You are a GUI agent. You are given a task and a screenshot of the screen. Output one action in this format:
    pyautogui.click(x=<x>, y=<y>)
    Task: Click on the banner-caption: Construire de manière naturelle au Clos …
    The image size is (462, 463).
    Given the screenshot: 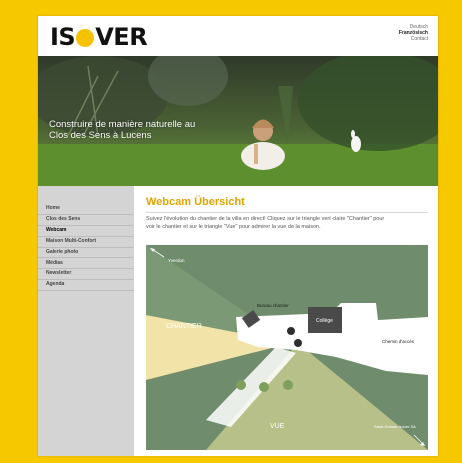 What is the action you would take?
    pyautogui.click(x=122, y=130)
    